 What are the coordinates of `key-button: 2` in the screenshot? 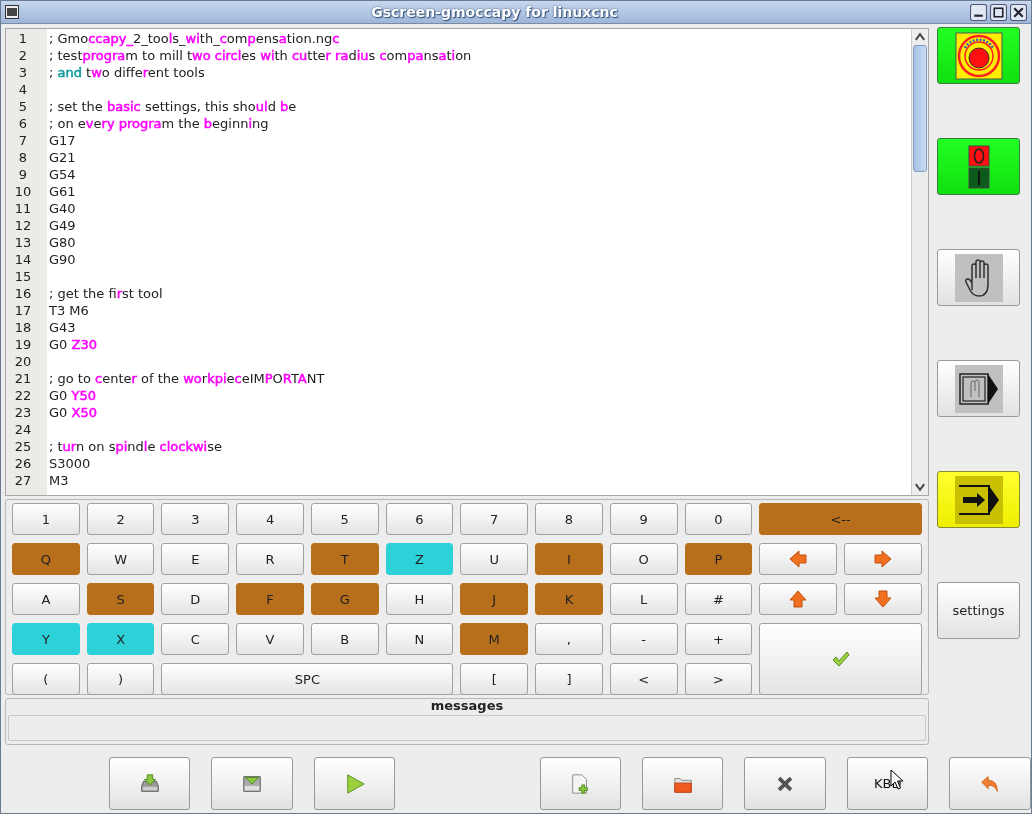 It's located at (120, 519).